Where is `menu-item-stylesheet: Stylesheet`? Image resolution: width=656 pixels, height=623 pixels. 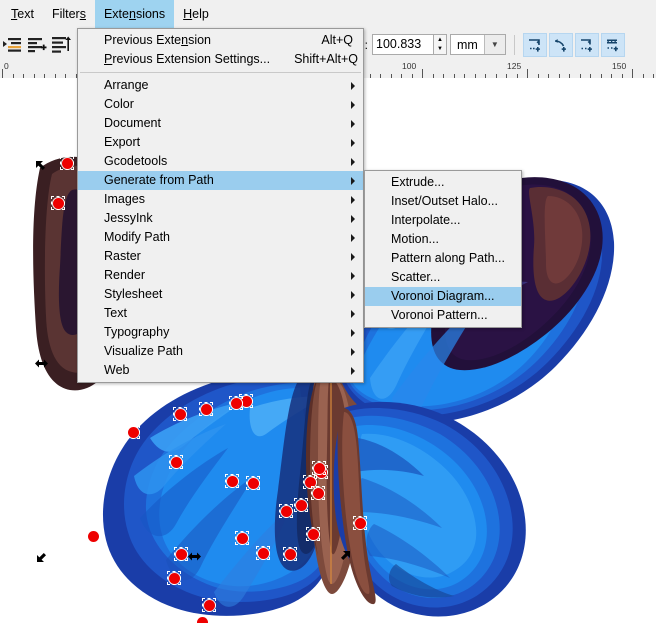 menu-item-stylesheet: Stylesheet is located at coordinates (220, 294).